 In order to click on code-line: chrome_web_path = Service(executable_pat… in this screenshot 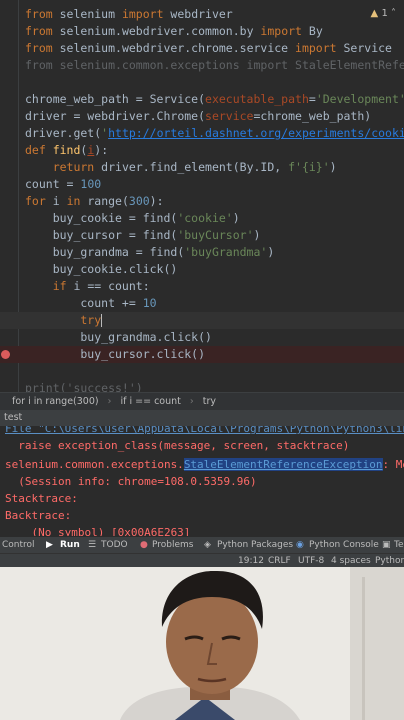, I will do `click(214, 99)`.